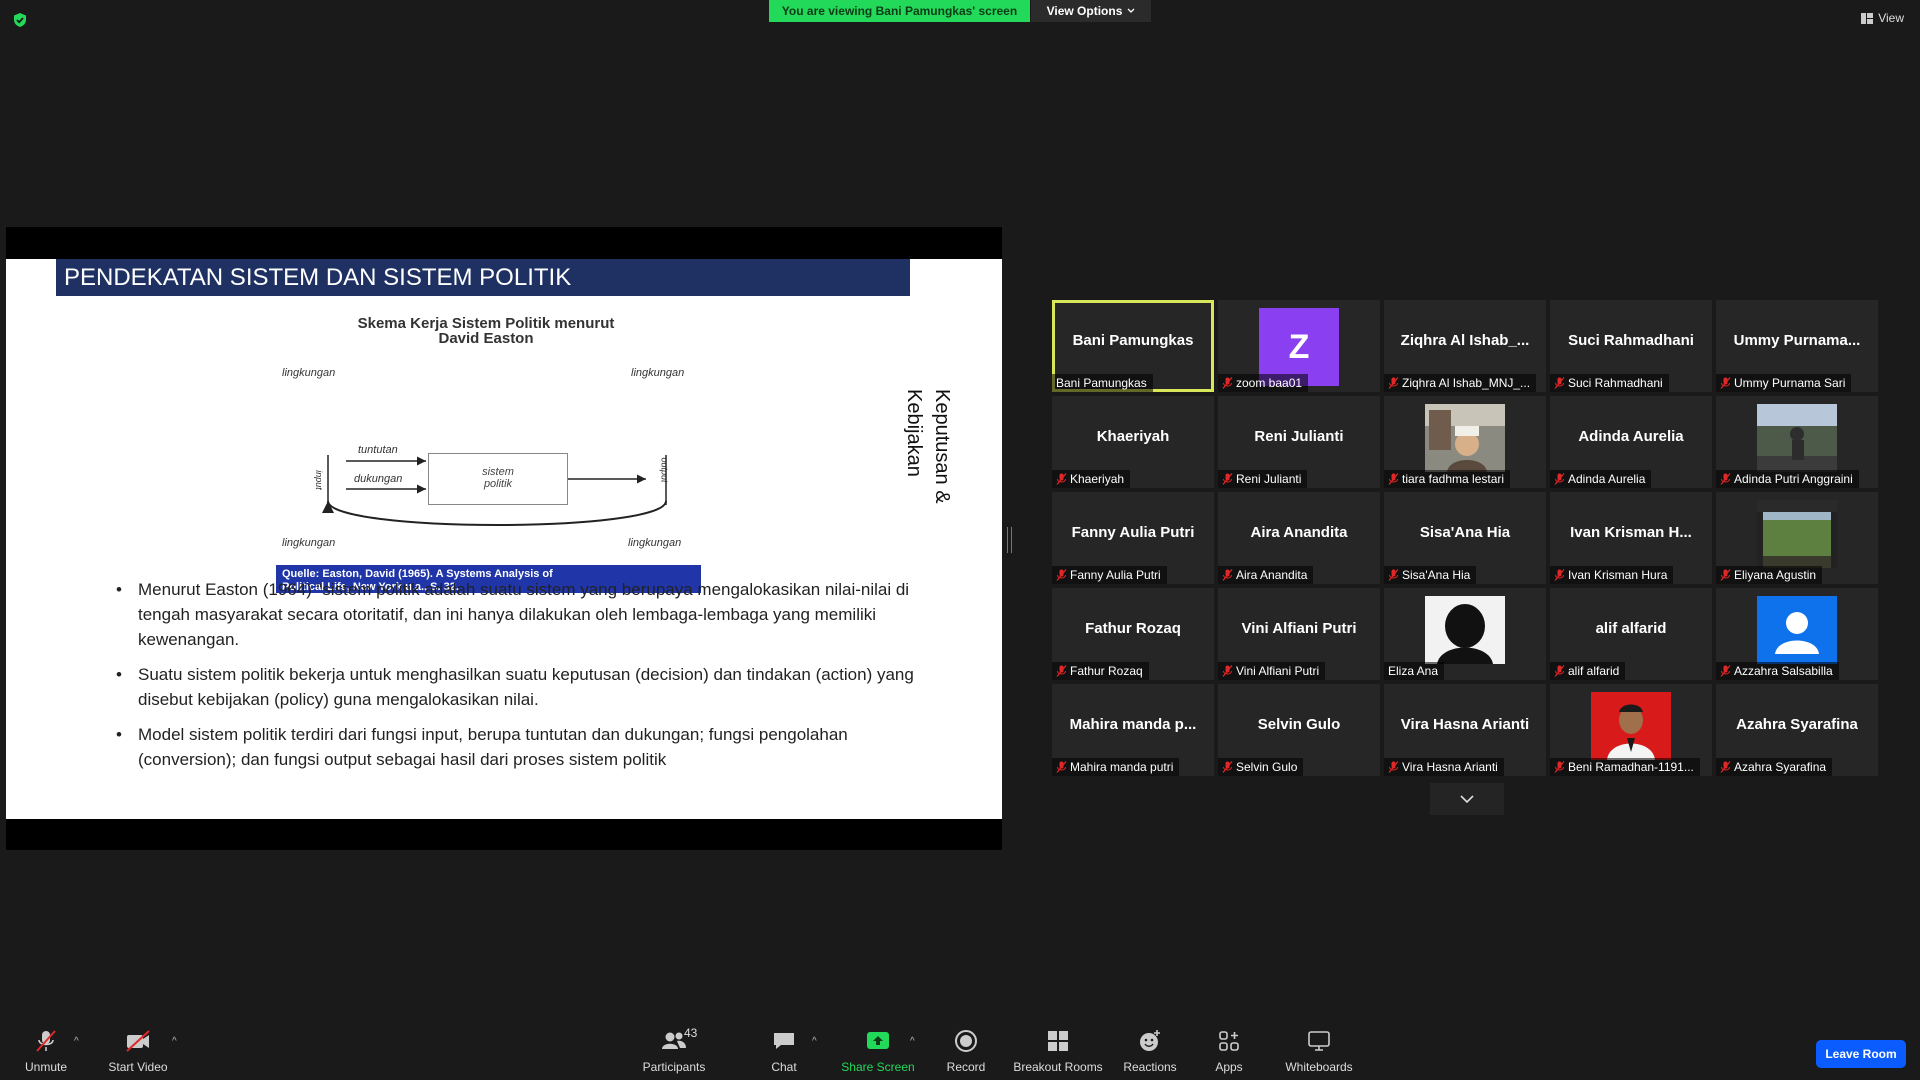 Image resolution: width=1920 pixels, height=1080 pixels. I want to click on participant-name-label: Ivan Krisman Hura, so click(1612, 575).